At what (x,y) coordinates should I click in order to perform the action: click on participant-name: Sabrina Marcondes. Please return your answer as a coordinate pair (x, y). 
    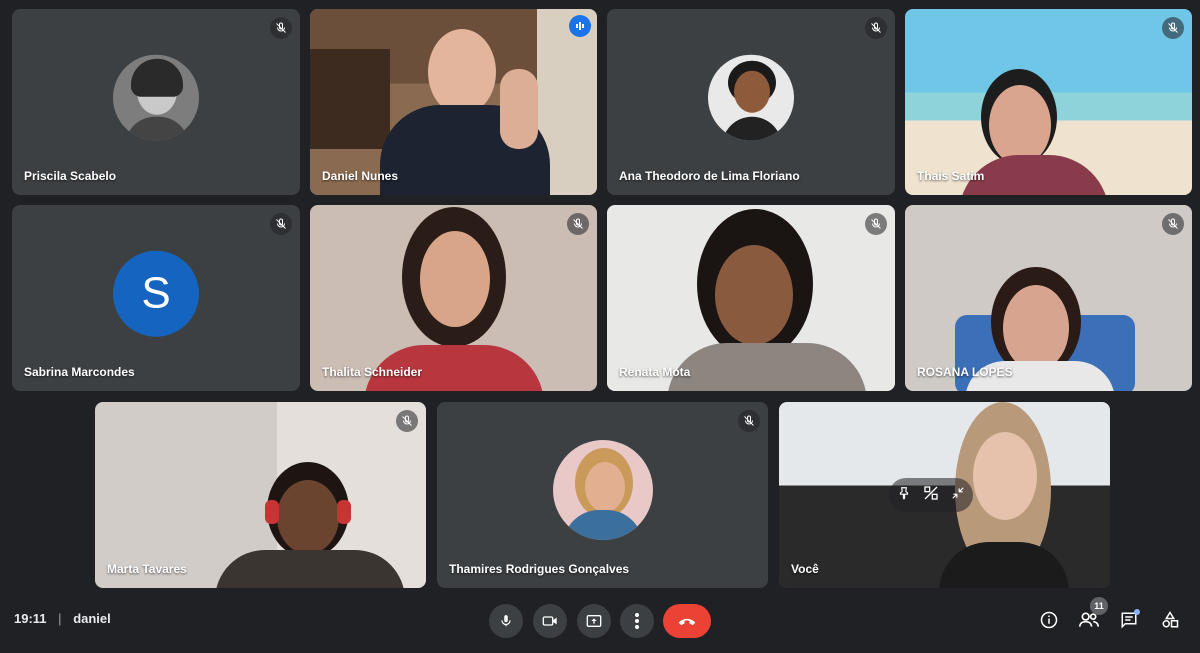
    Looking at the image, I should click on (79, 372).